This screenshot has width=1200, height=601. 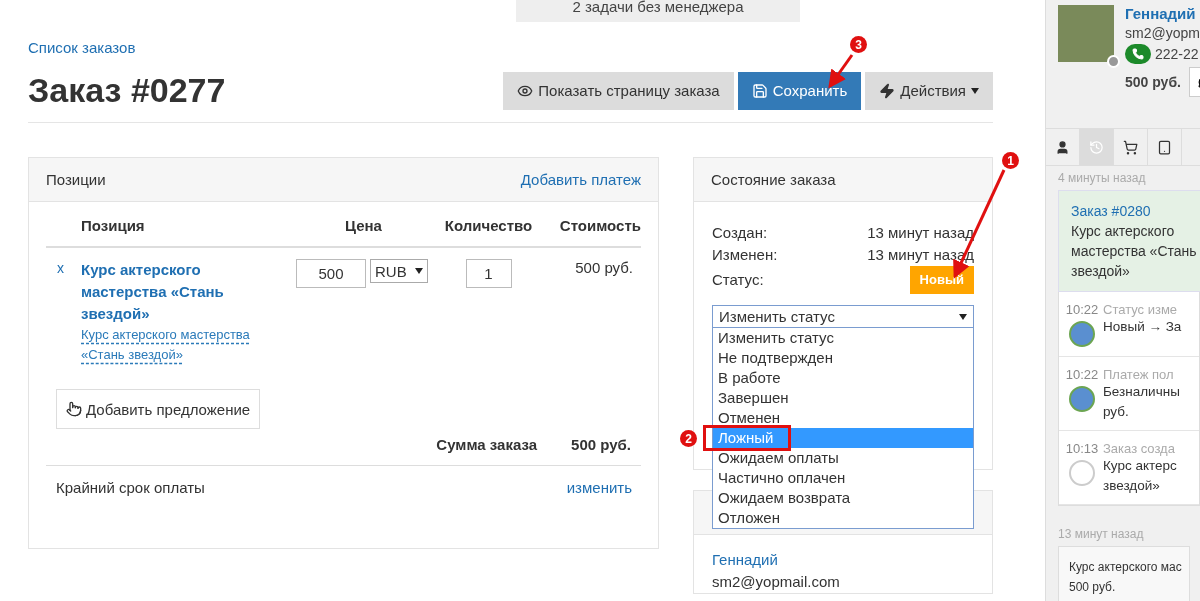 What do you see at coordinates (161, 292) in the screenshot?
I see `product-link: Курс актерского мастерства «Стань звездой»` at bounding box center [161, 292].